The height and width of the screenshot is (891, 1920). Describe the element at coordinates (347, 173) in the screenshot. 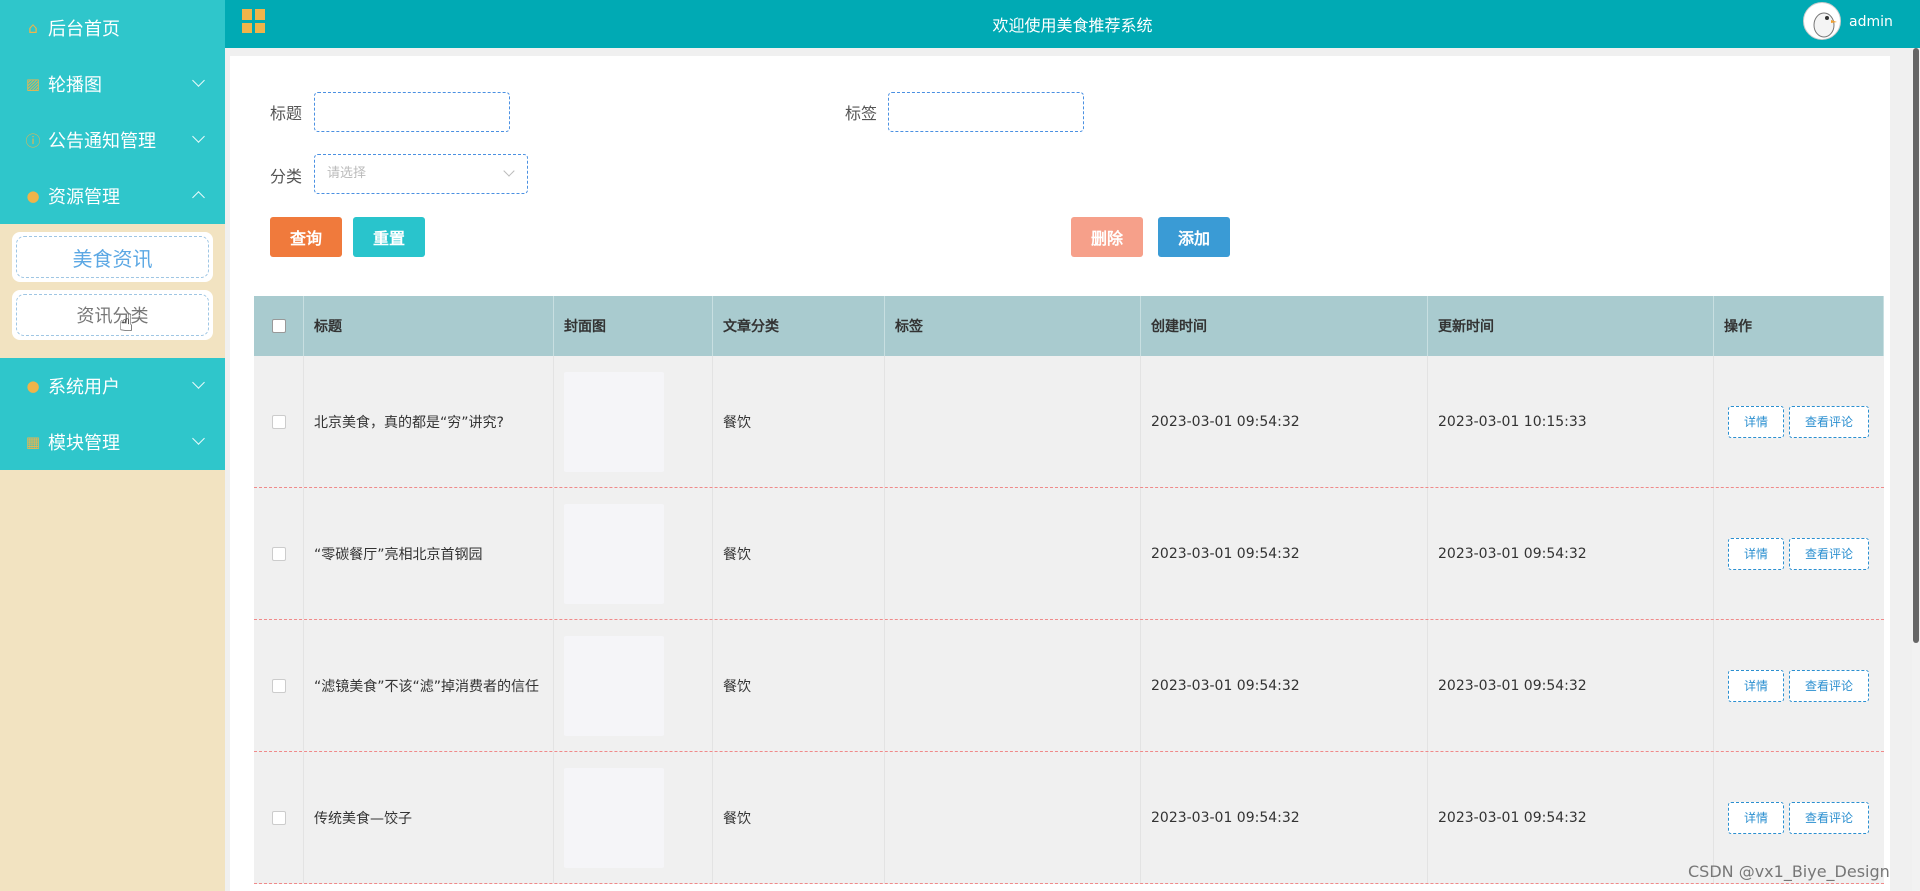

I see `category-placeholder: 请选择` at that location.